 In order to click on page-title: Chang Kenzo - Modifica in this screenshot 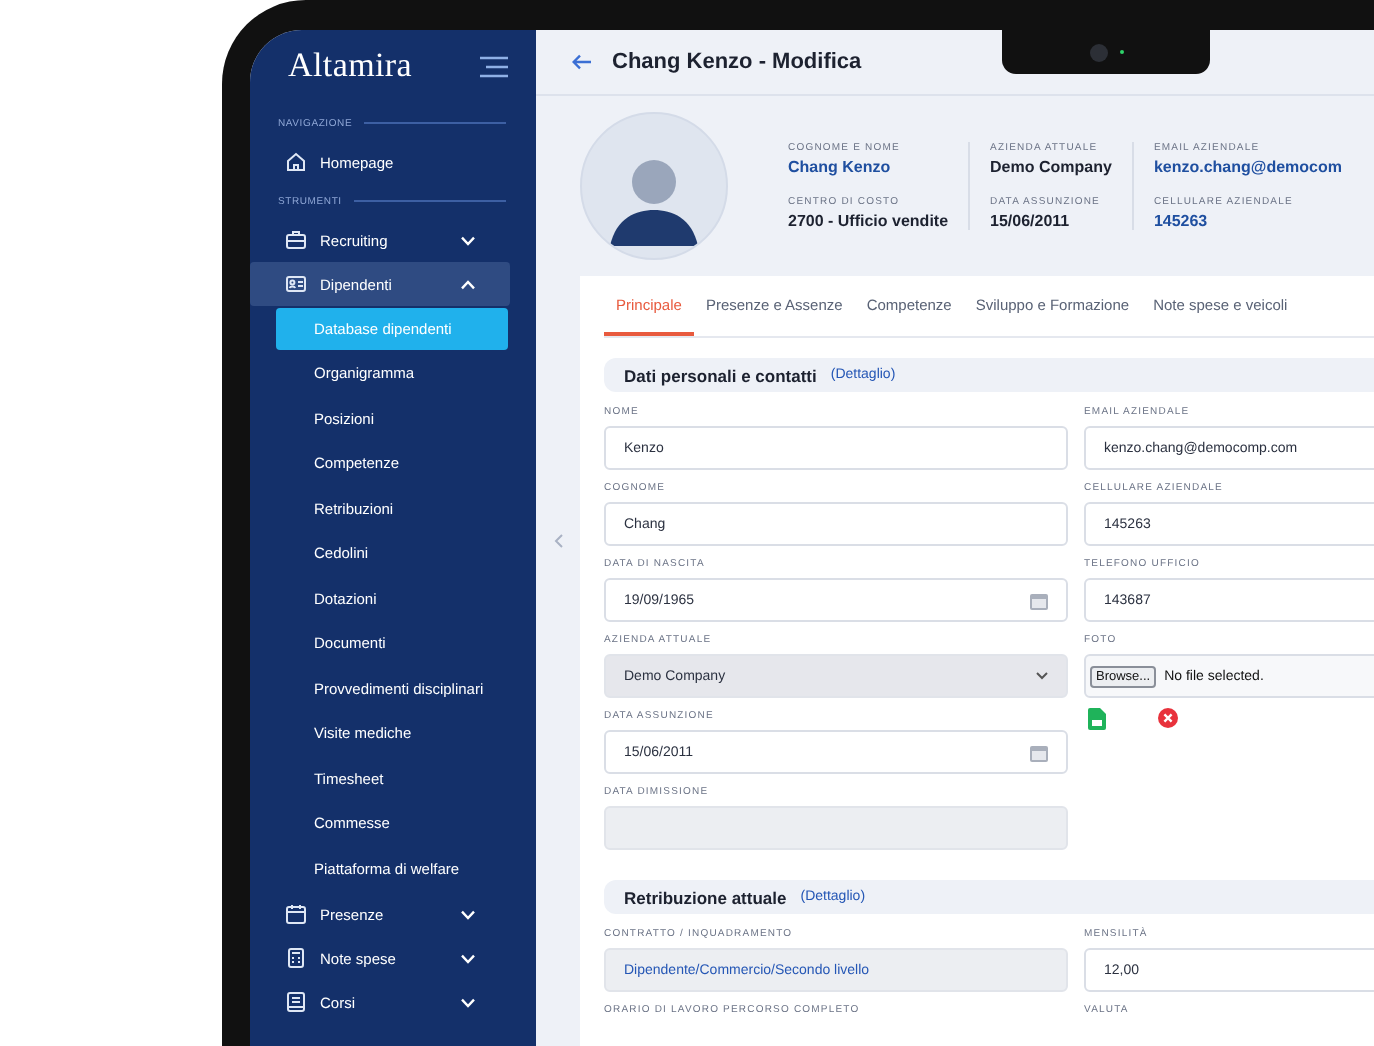, I will do `click(737, 62)`.